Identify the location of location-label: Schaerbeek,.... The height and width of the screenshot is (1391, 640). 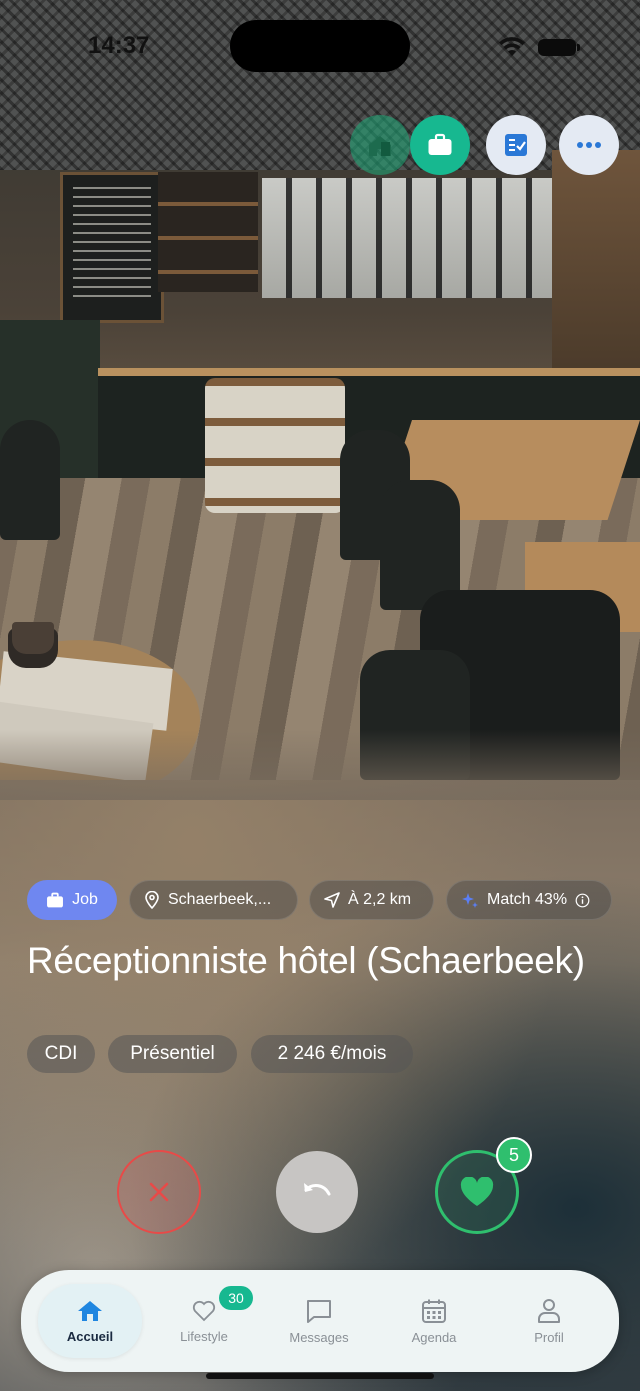
(220, 899).